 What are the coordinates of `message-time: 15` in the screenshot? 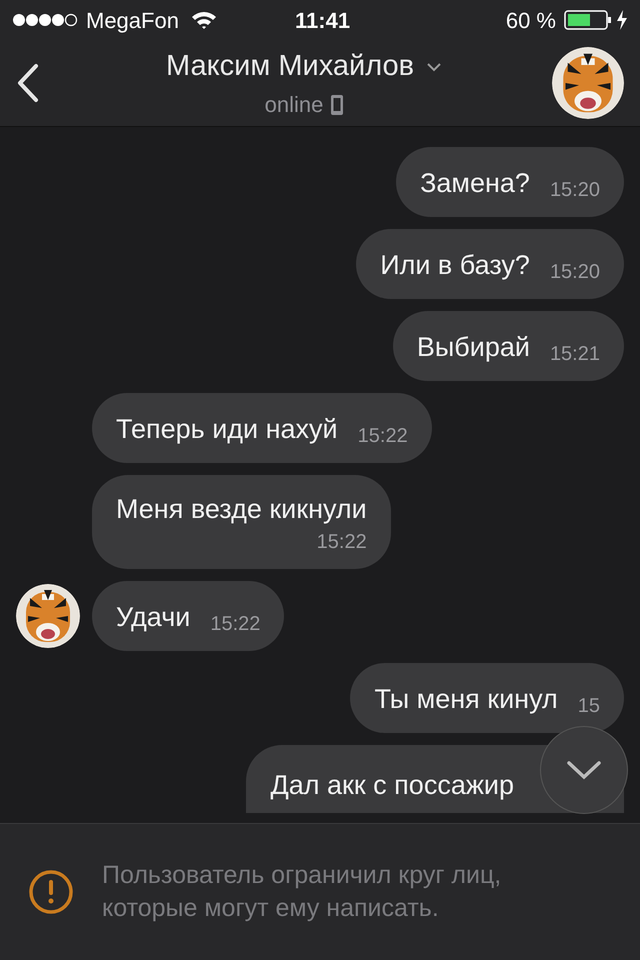 It's located at (589, 706).